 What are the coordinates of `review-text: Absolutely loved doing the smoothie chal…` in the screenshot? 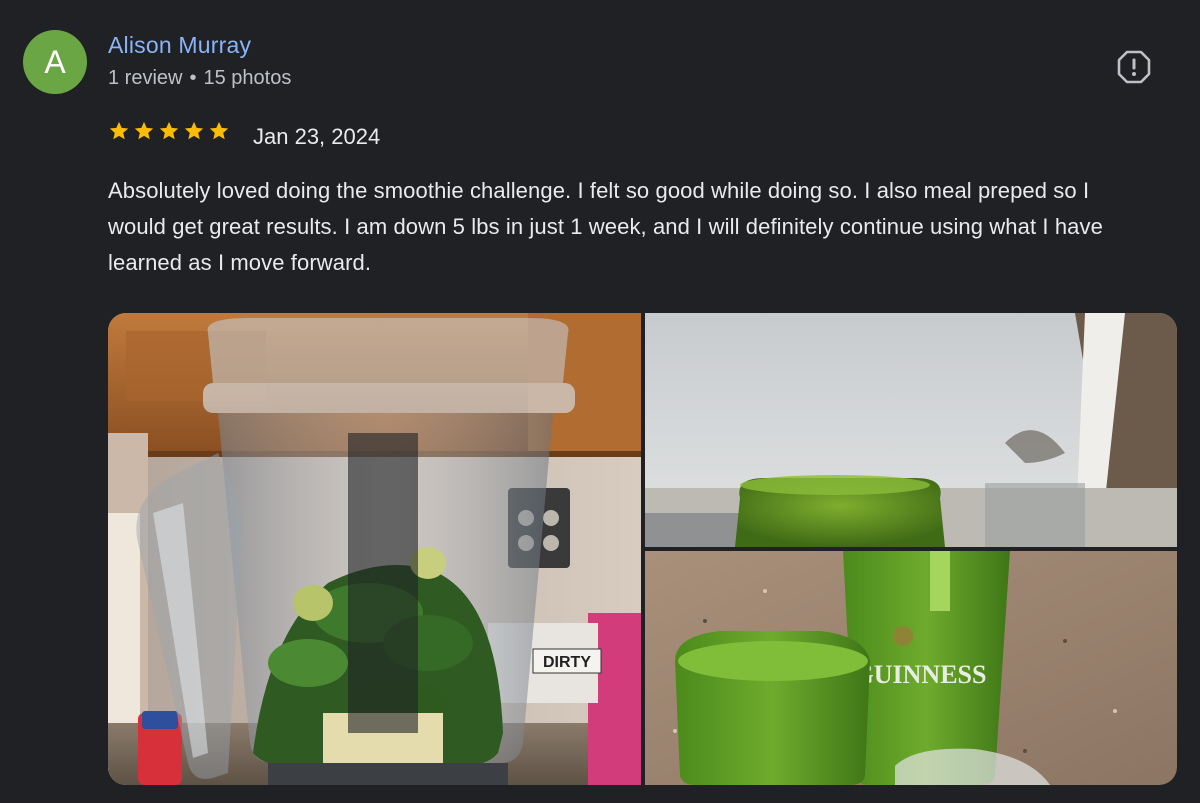 It's located at (605, 226).